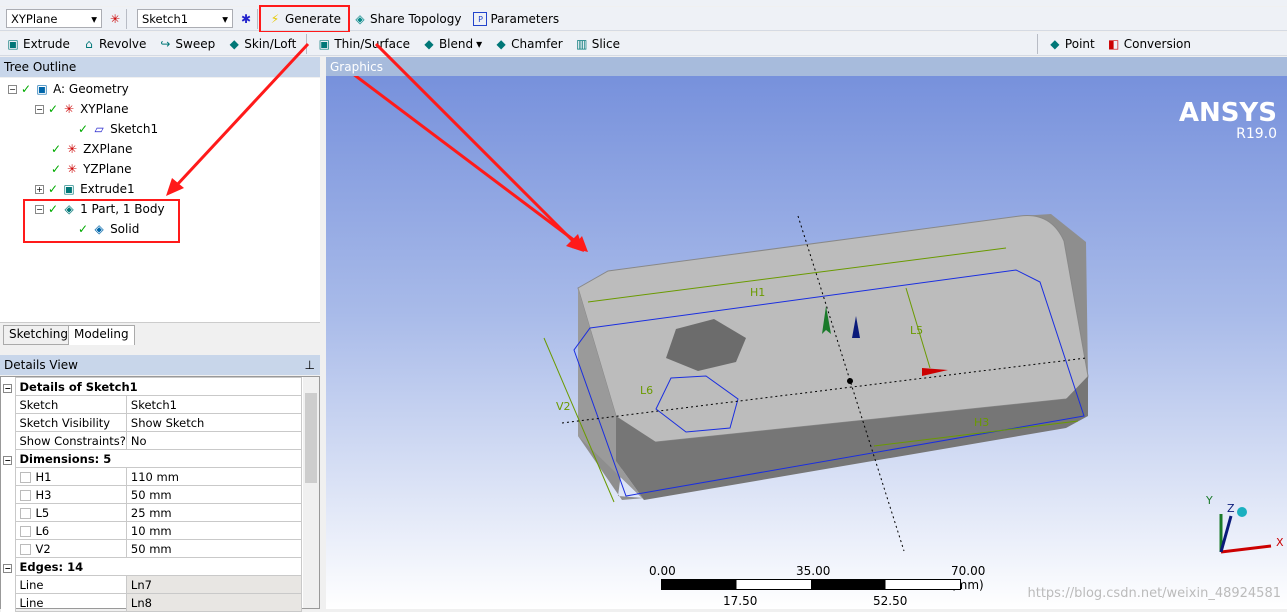 This screenshot has height=612, width=1287. I want to click on slice-icon: ▥, so click(582, 43).